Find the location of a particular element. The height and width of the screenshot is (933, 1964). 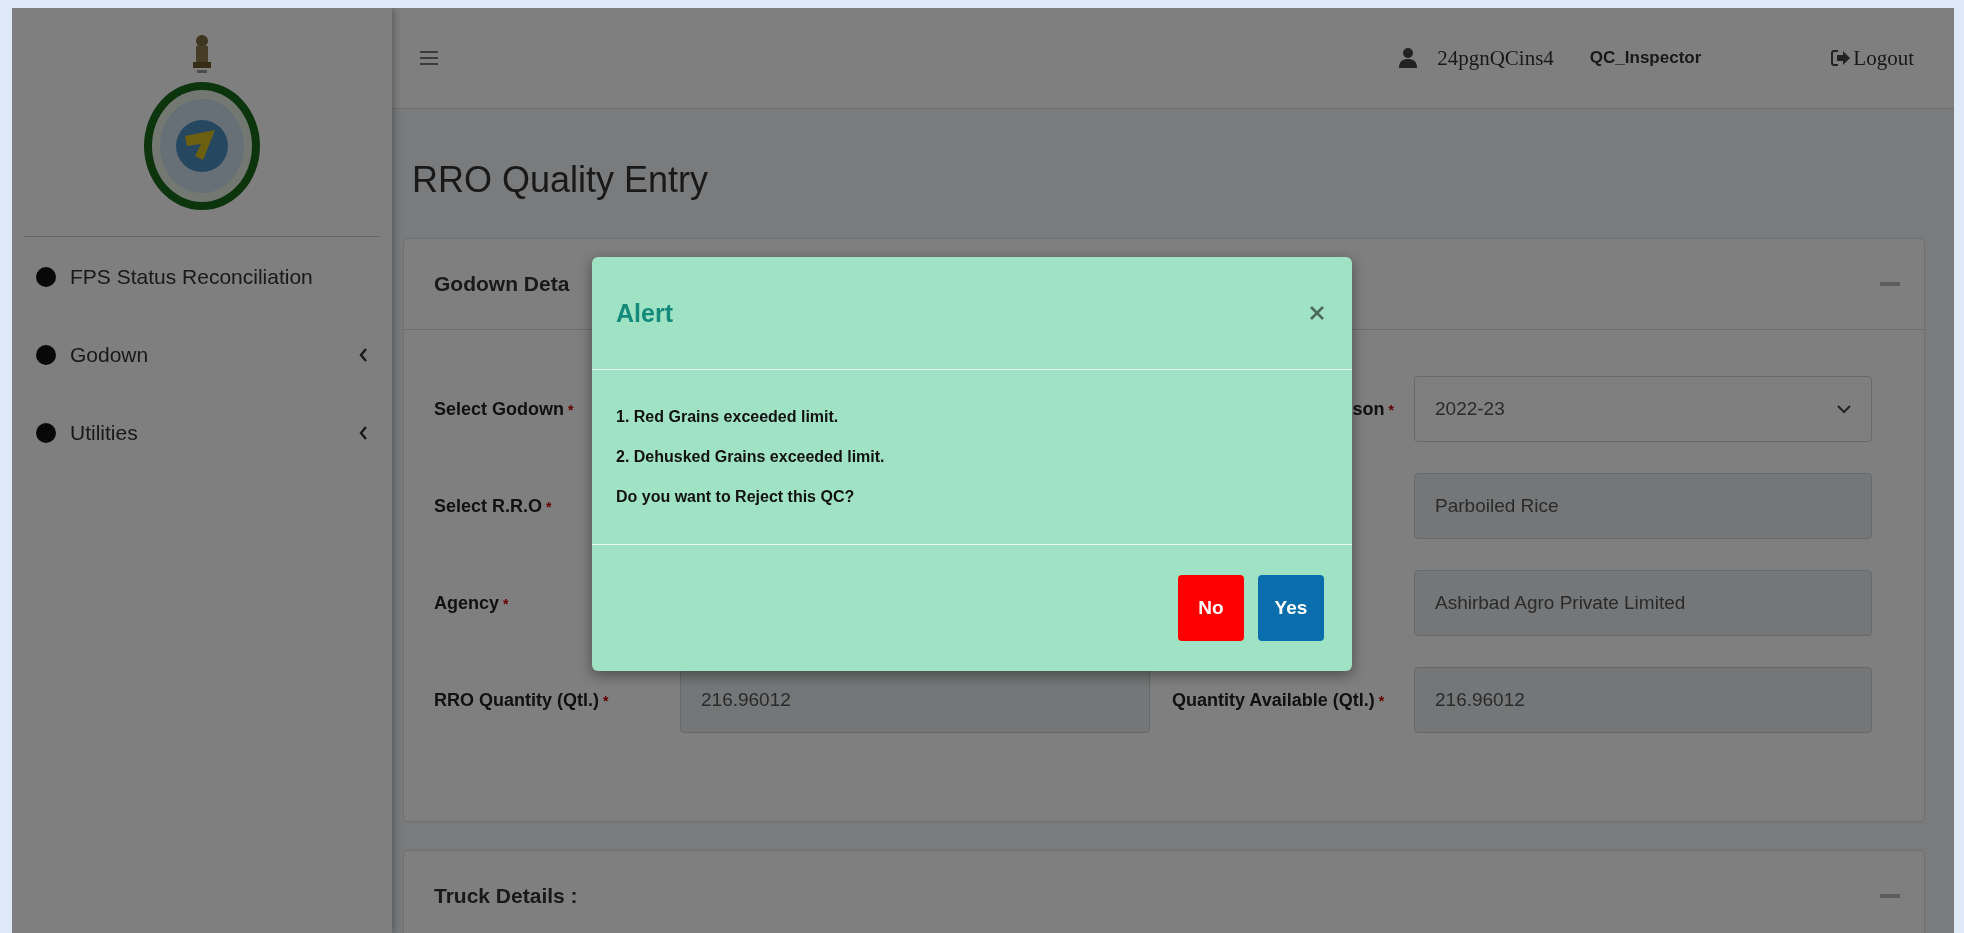

emblem-icon is located at coordinates (202, 53).